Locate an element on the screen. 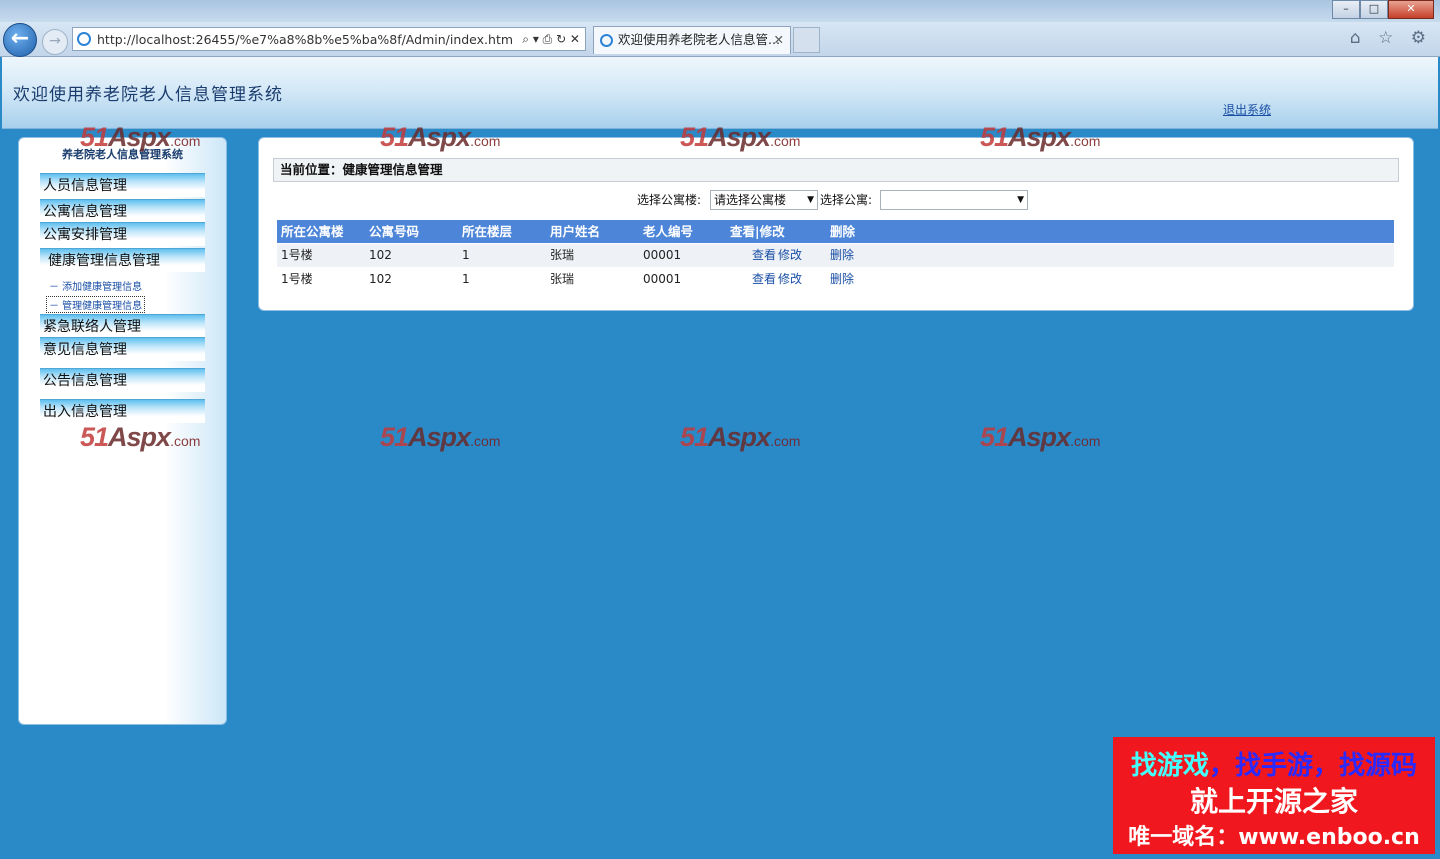  col-floor: 所在楼层 is located at coordinates (487, 231).